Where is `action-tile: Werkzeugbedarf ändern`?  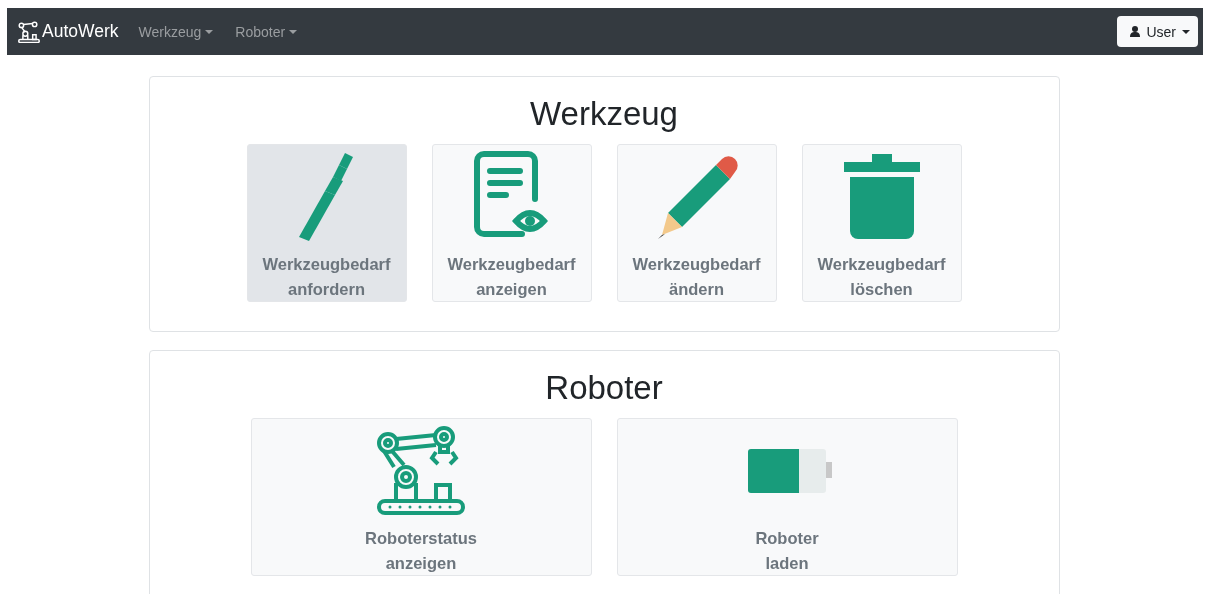 action-tile: Werkzeugbedarf ändern is located at coordinates (696, 223).